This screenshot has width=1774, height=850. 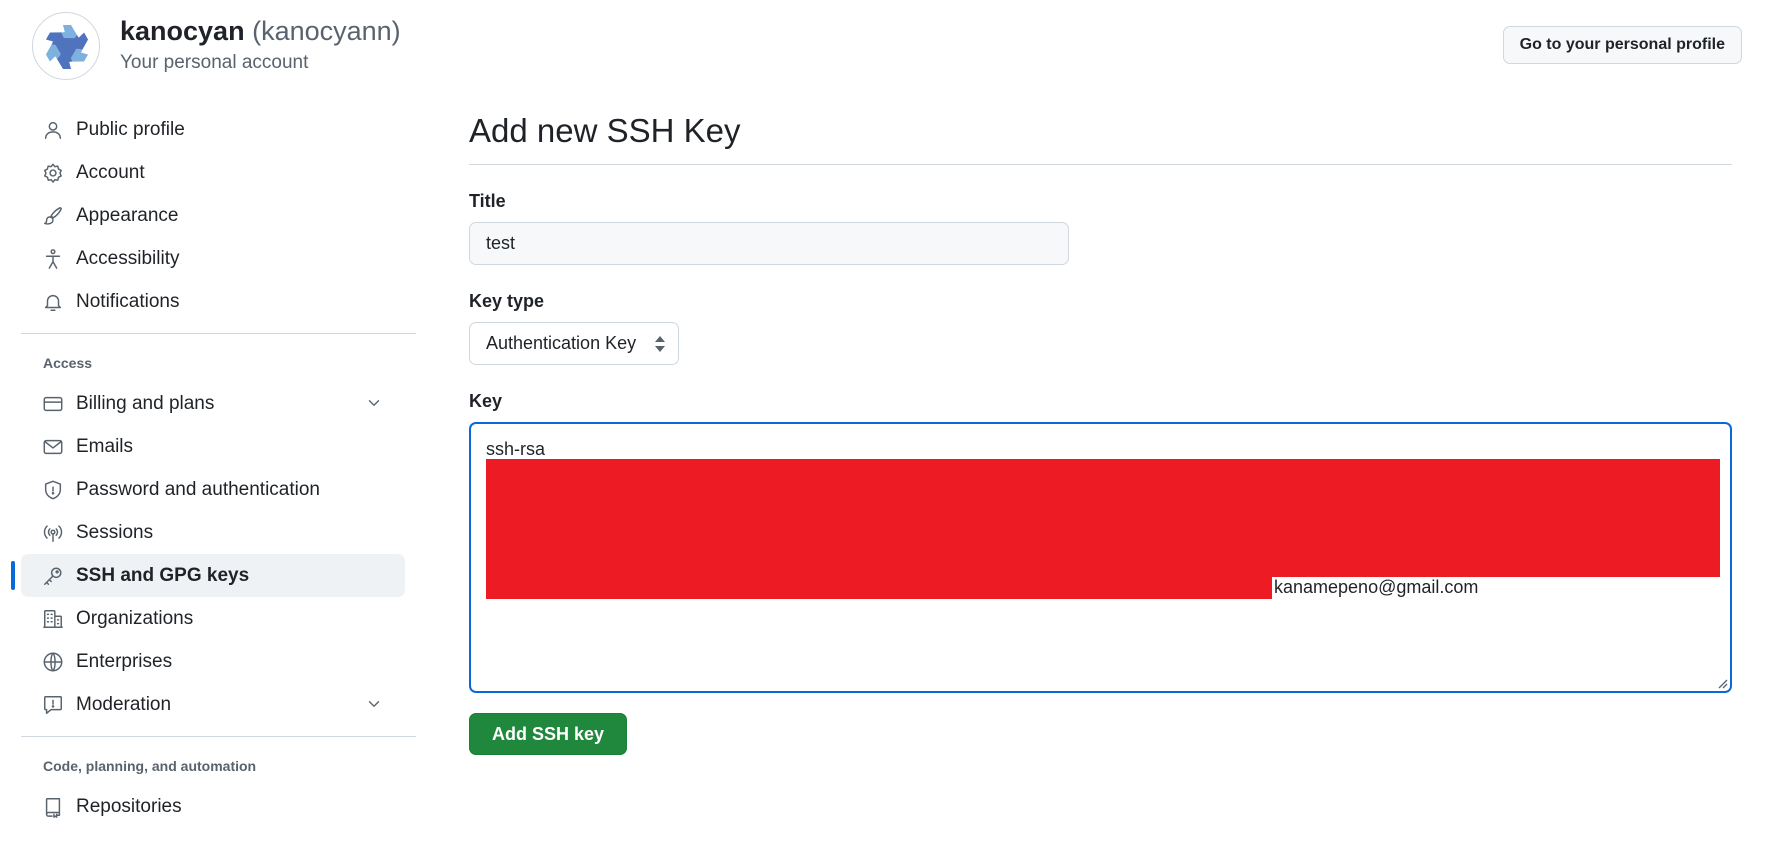 What do you see at coordinates (198, 489) in the screenshot?
I see `sidebar-item-label: Password and authentication` at bounding box center [198, 489].